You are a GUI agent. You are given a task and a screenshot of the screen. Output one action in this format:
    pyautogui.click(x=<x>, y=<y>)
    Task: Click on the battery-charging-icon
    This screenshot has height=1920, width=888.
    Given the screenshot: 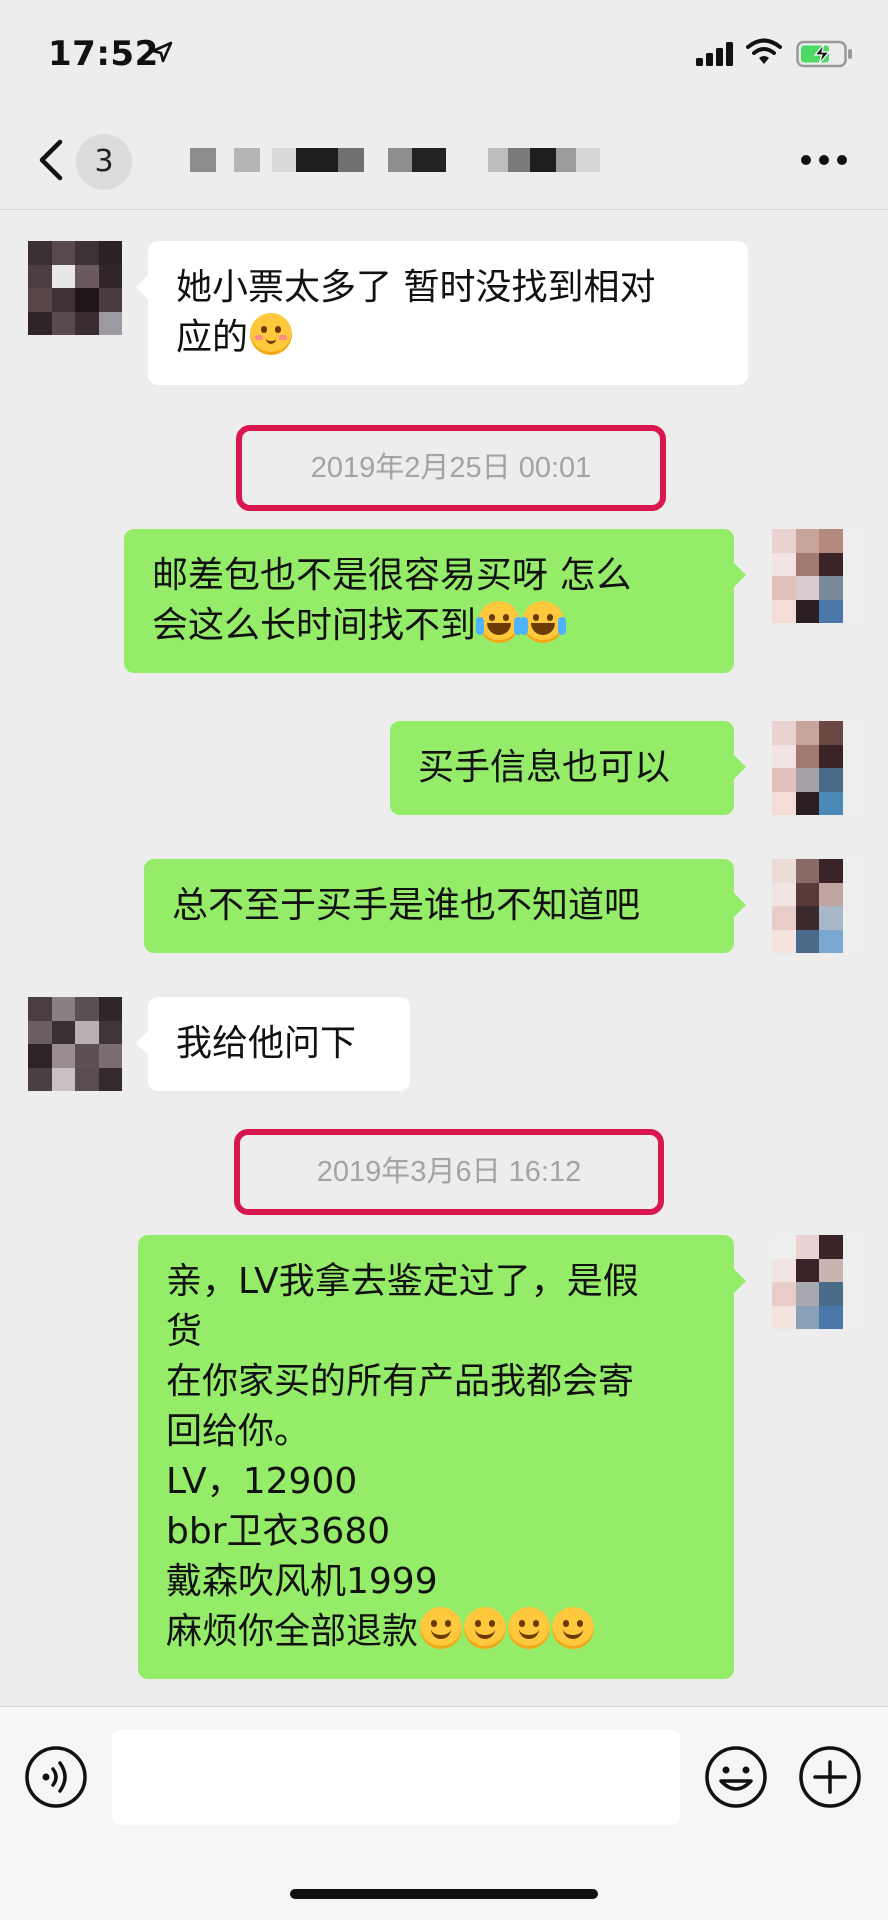 What is the action you would take?
    pyautogui.click(x=824, y=54)
    